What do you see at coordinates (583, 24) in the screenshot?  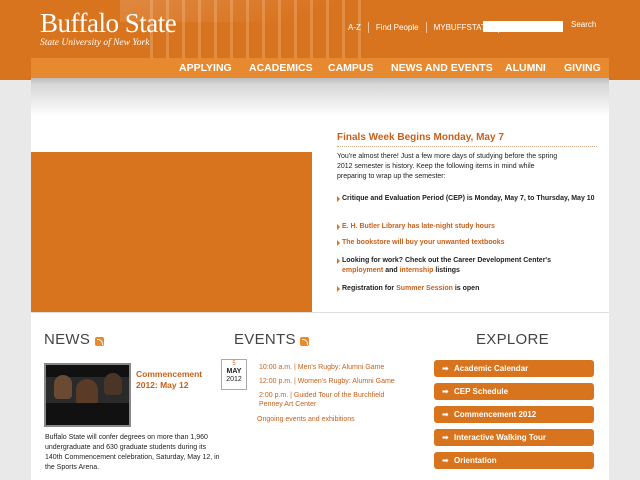 I see `search-button: Search` at bounding box center [583, 24].